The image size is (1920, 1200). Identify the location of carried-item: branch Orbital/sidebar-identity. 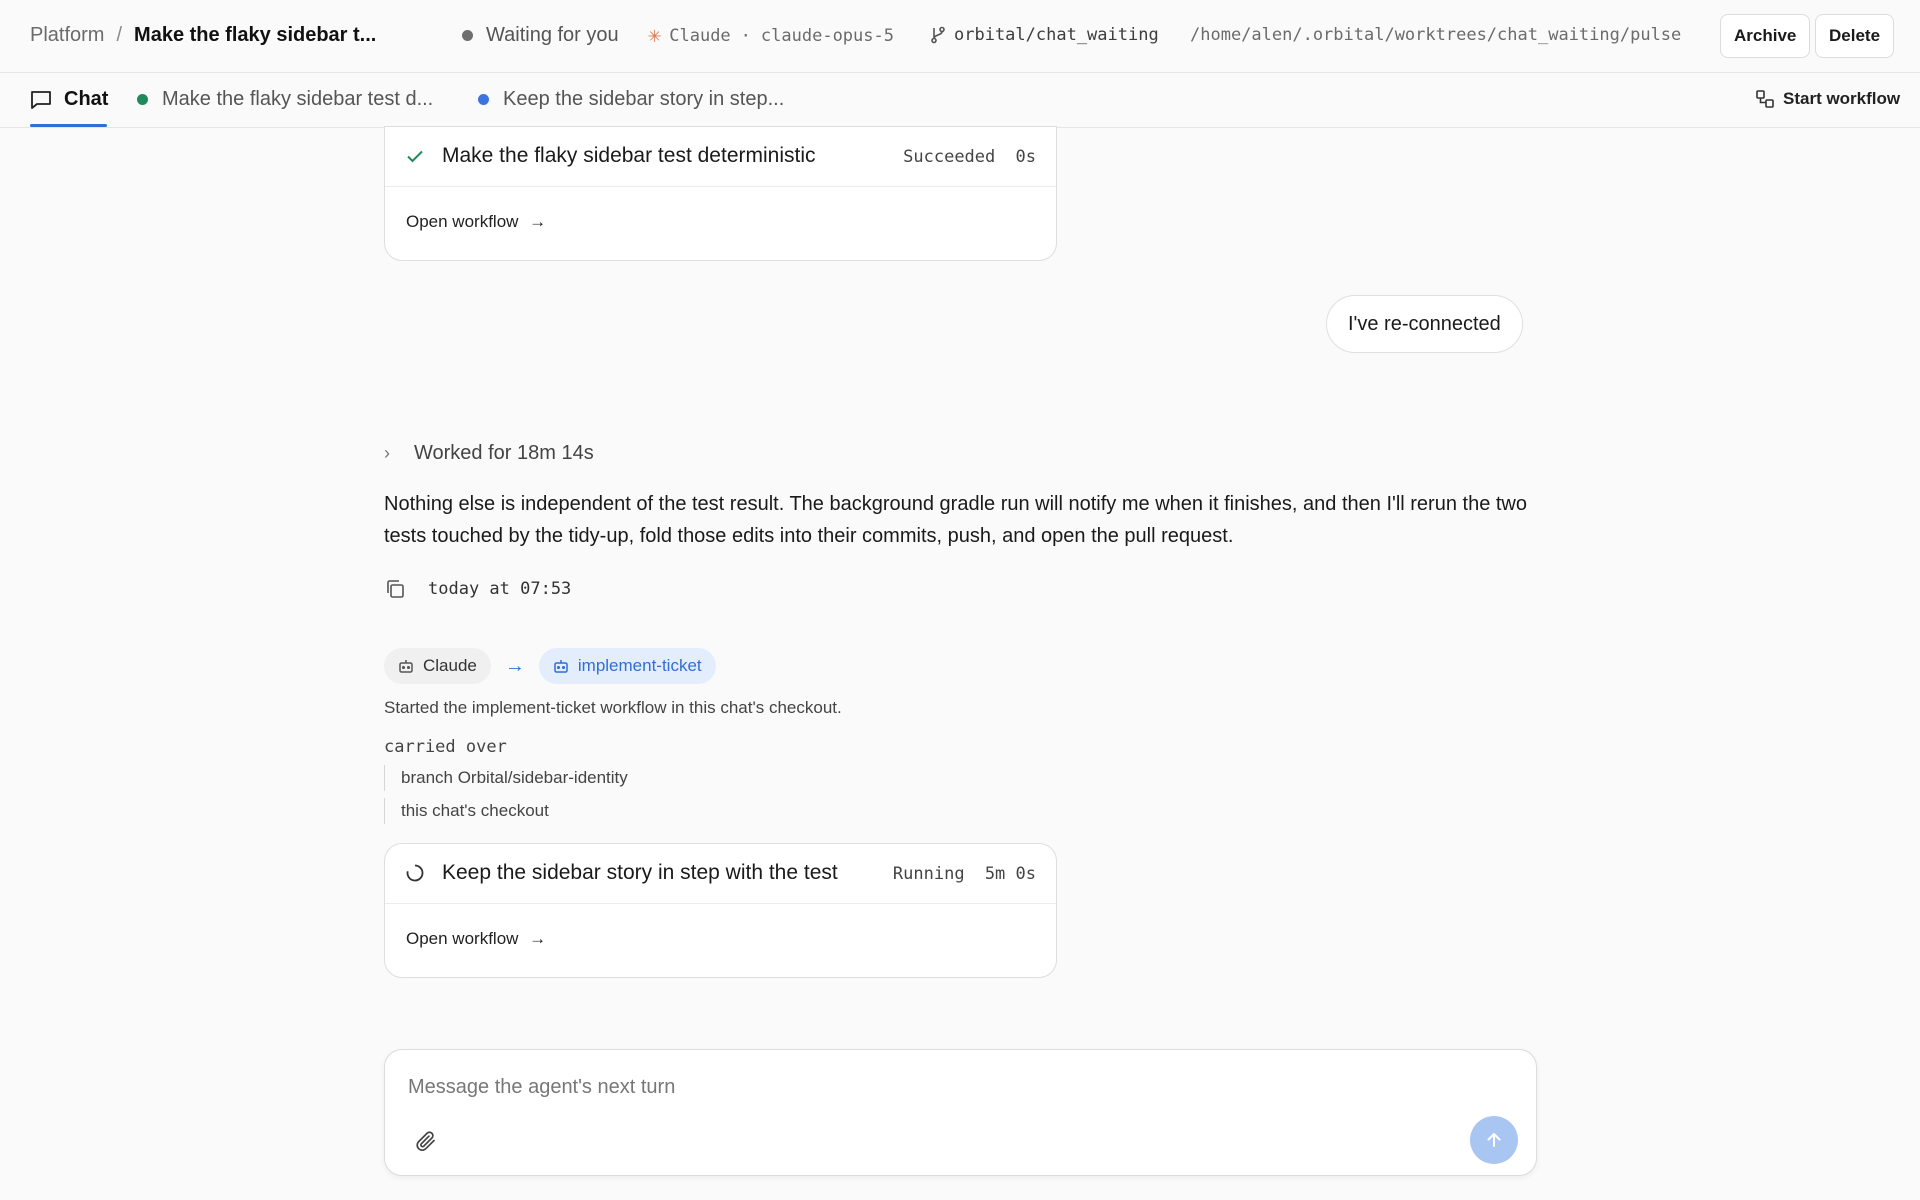
(506, 778).